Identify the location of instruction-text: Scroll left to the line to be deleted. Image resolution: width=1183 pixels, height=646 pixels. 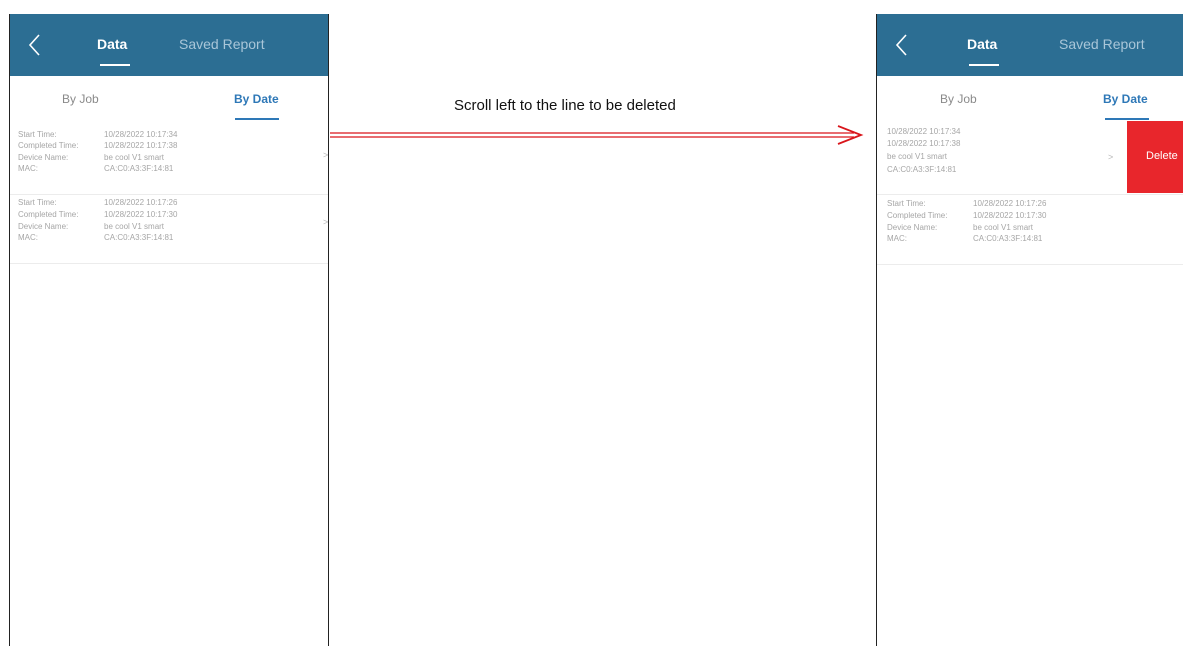
(565, 105).